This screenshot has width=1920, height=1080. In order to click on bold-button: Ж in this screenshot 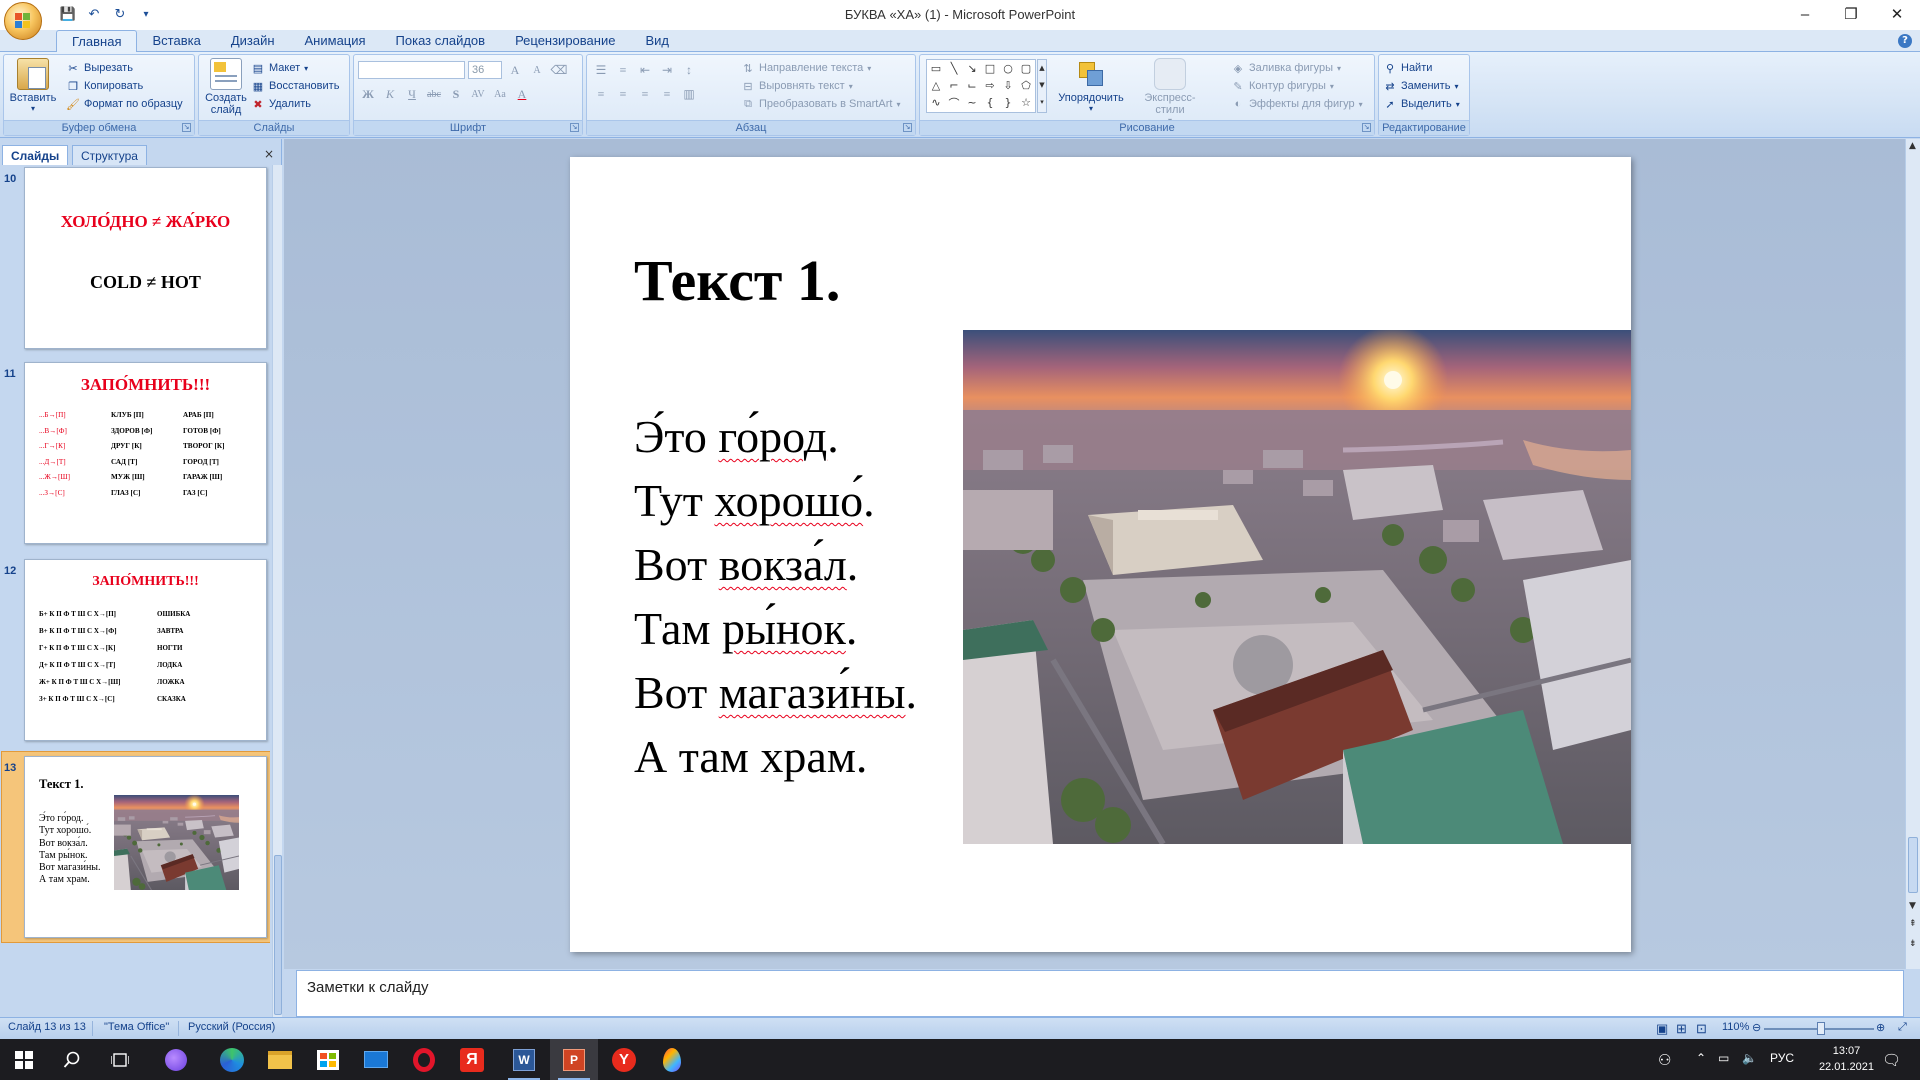, I will do `click(368, 94)`.